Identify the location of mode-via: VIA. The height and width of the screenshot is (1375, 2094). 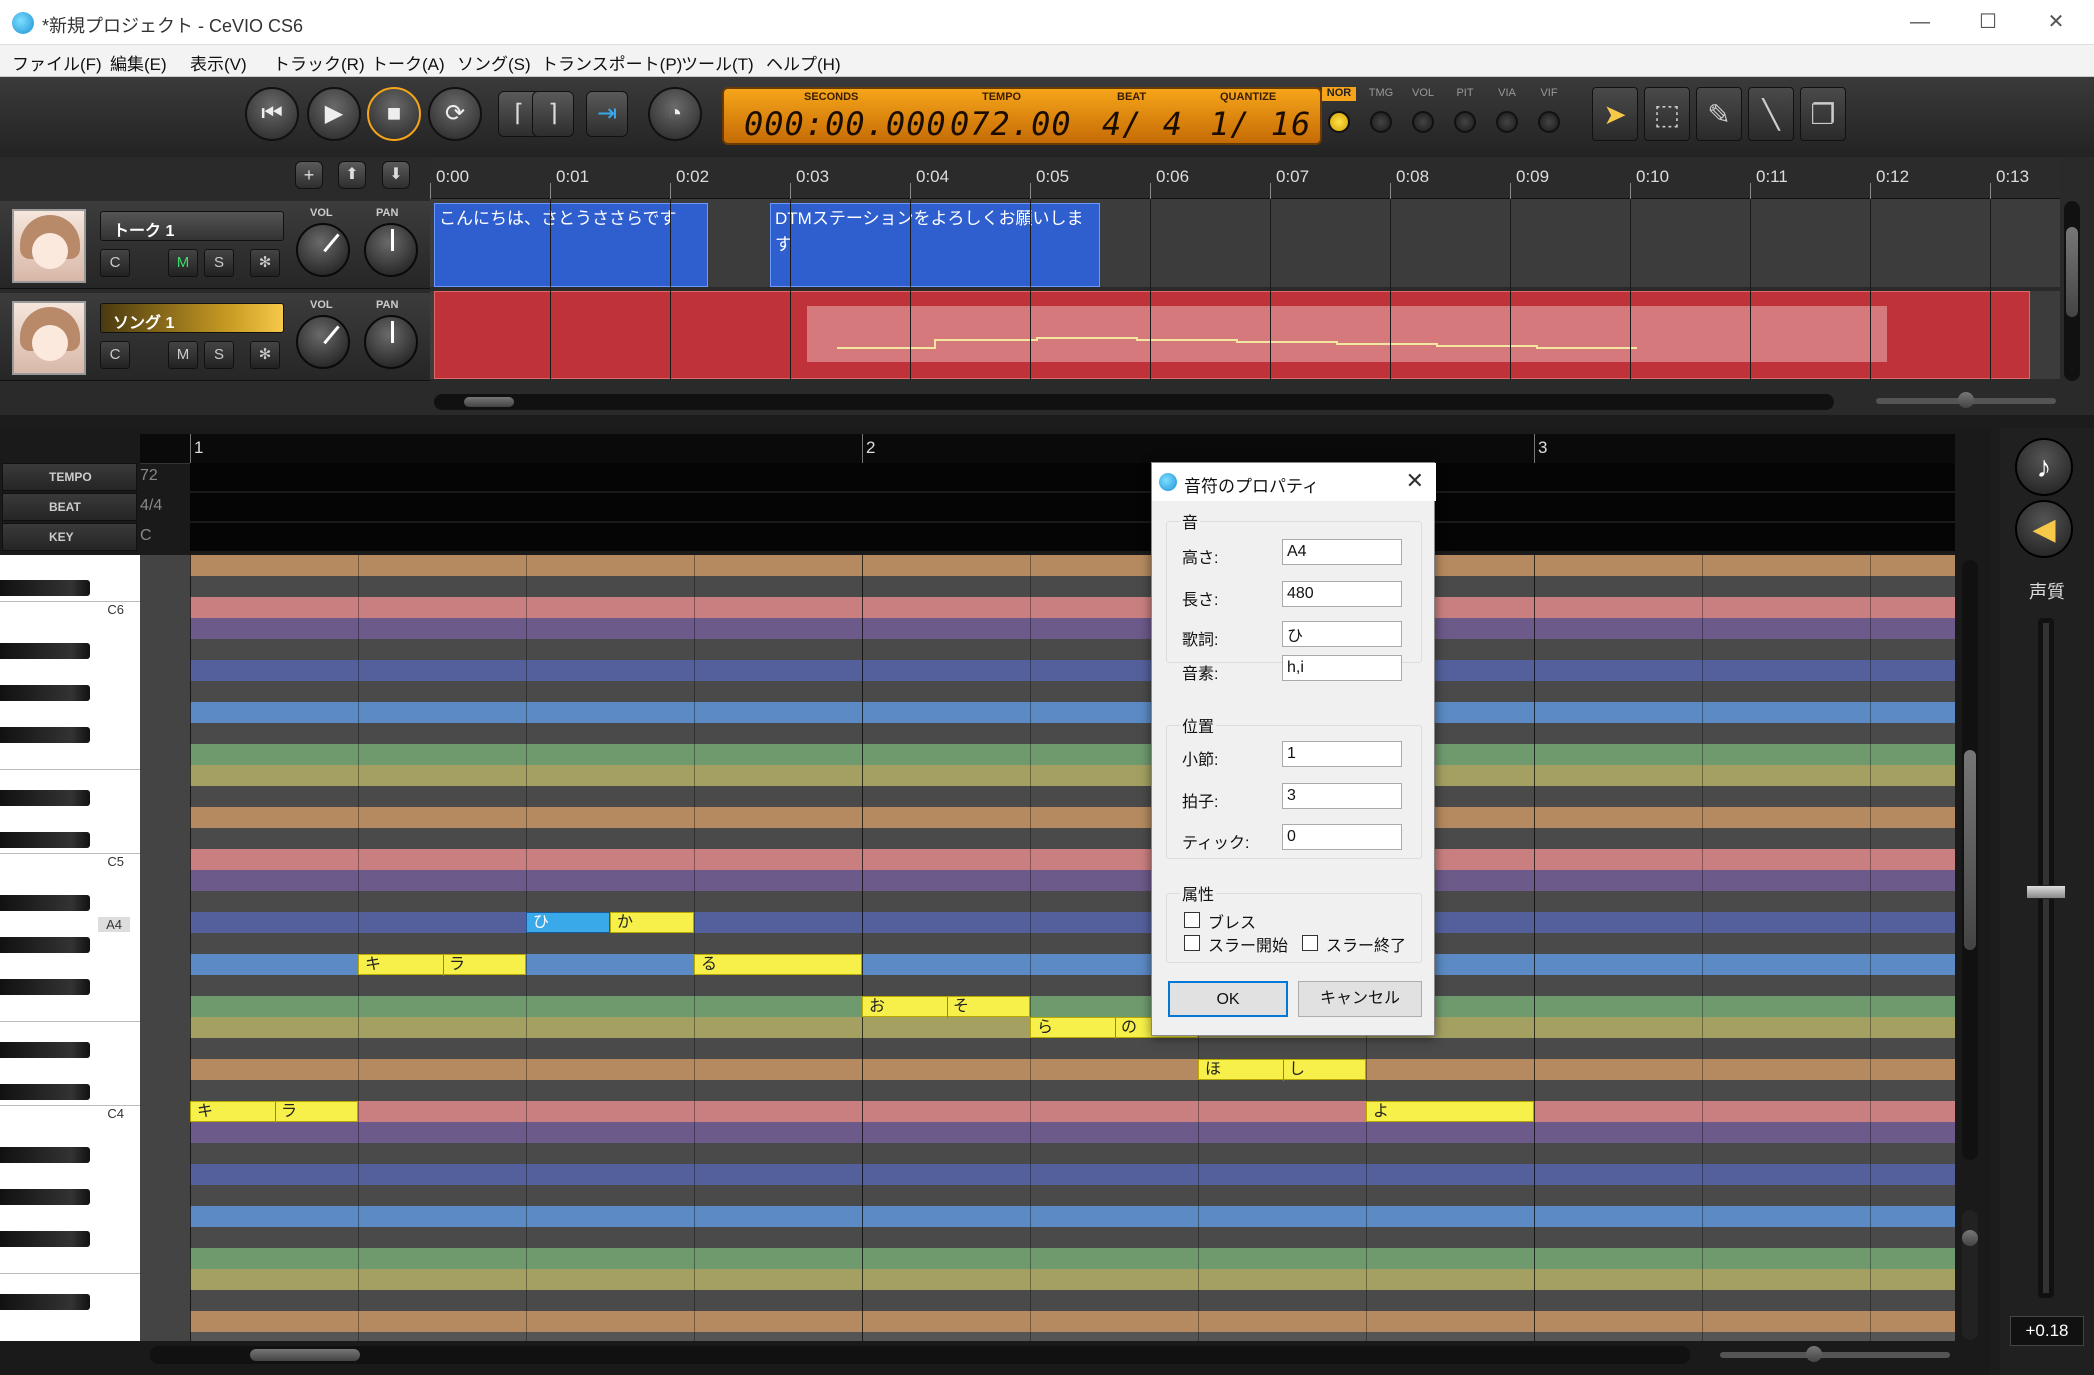
(1507, 110).